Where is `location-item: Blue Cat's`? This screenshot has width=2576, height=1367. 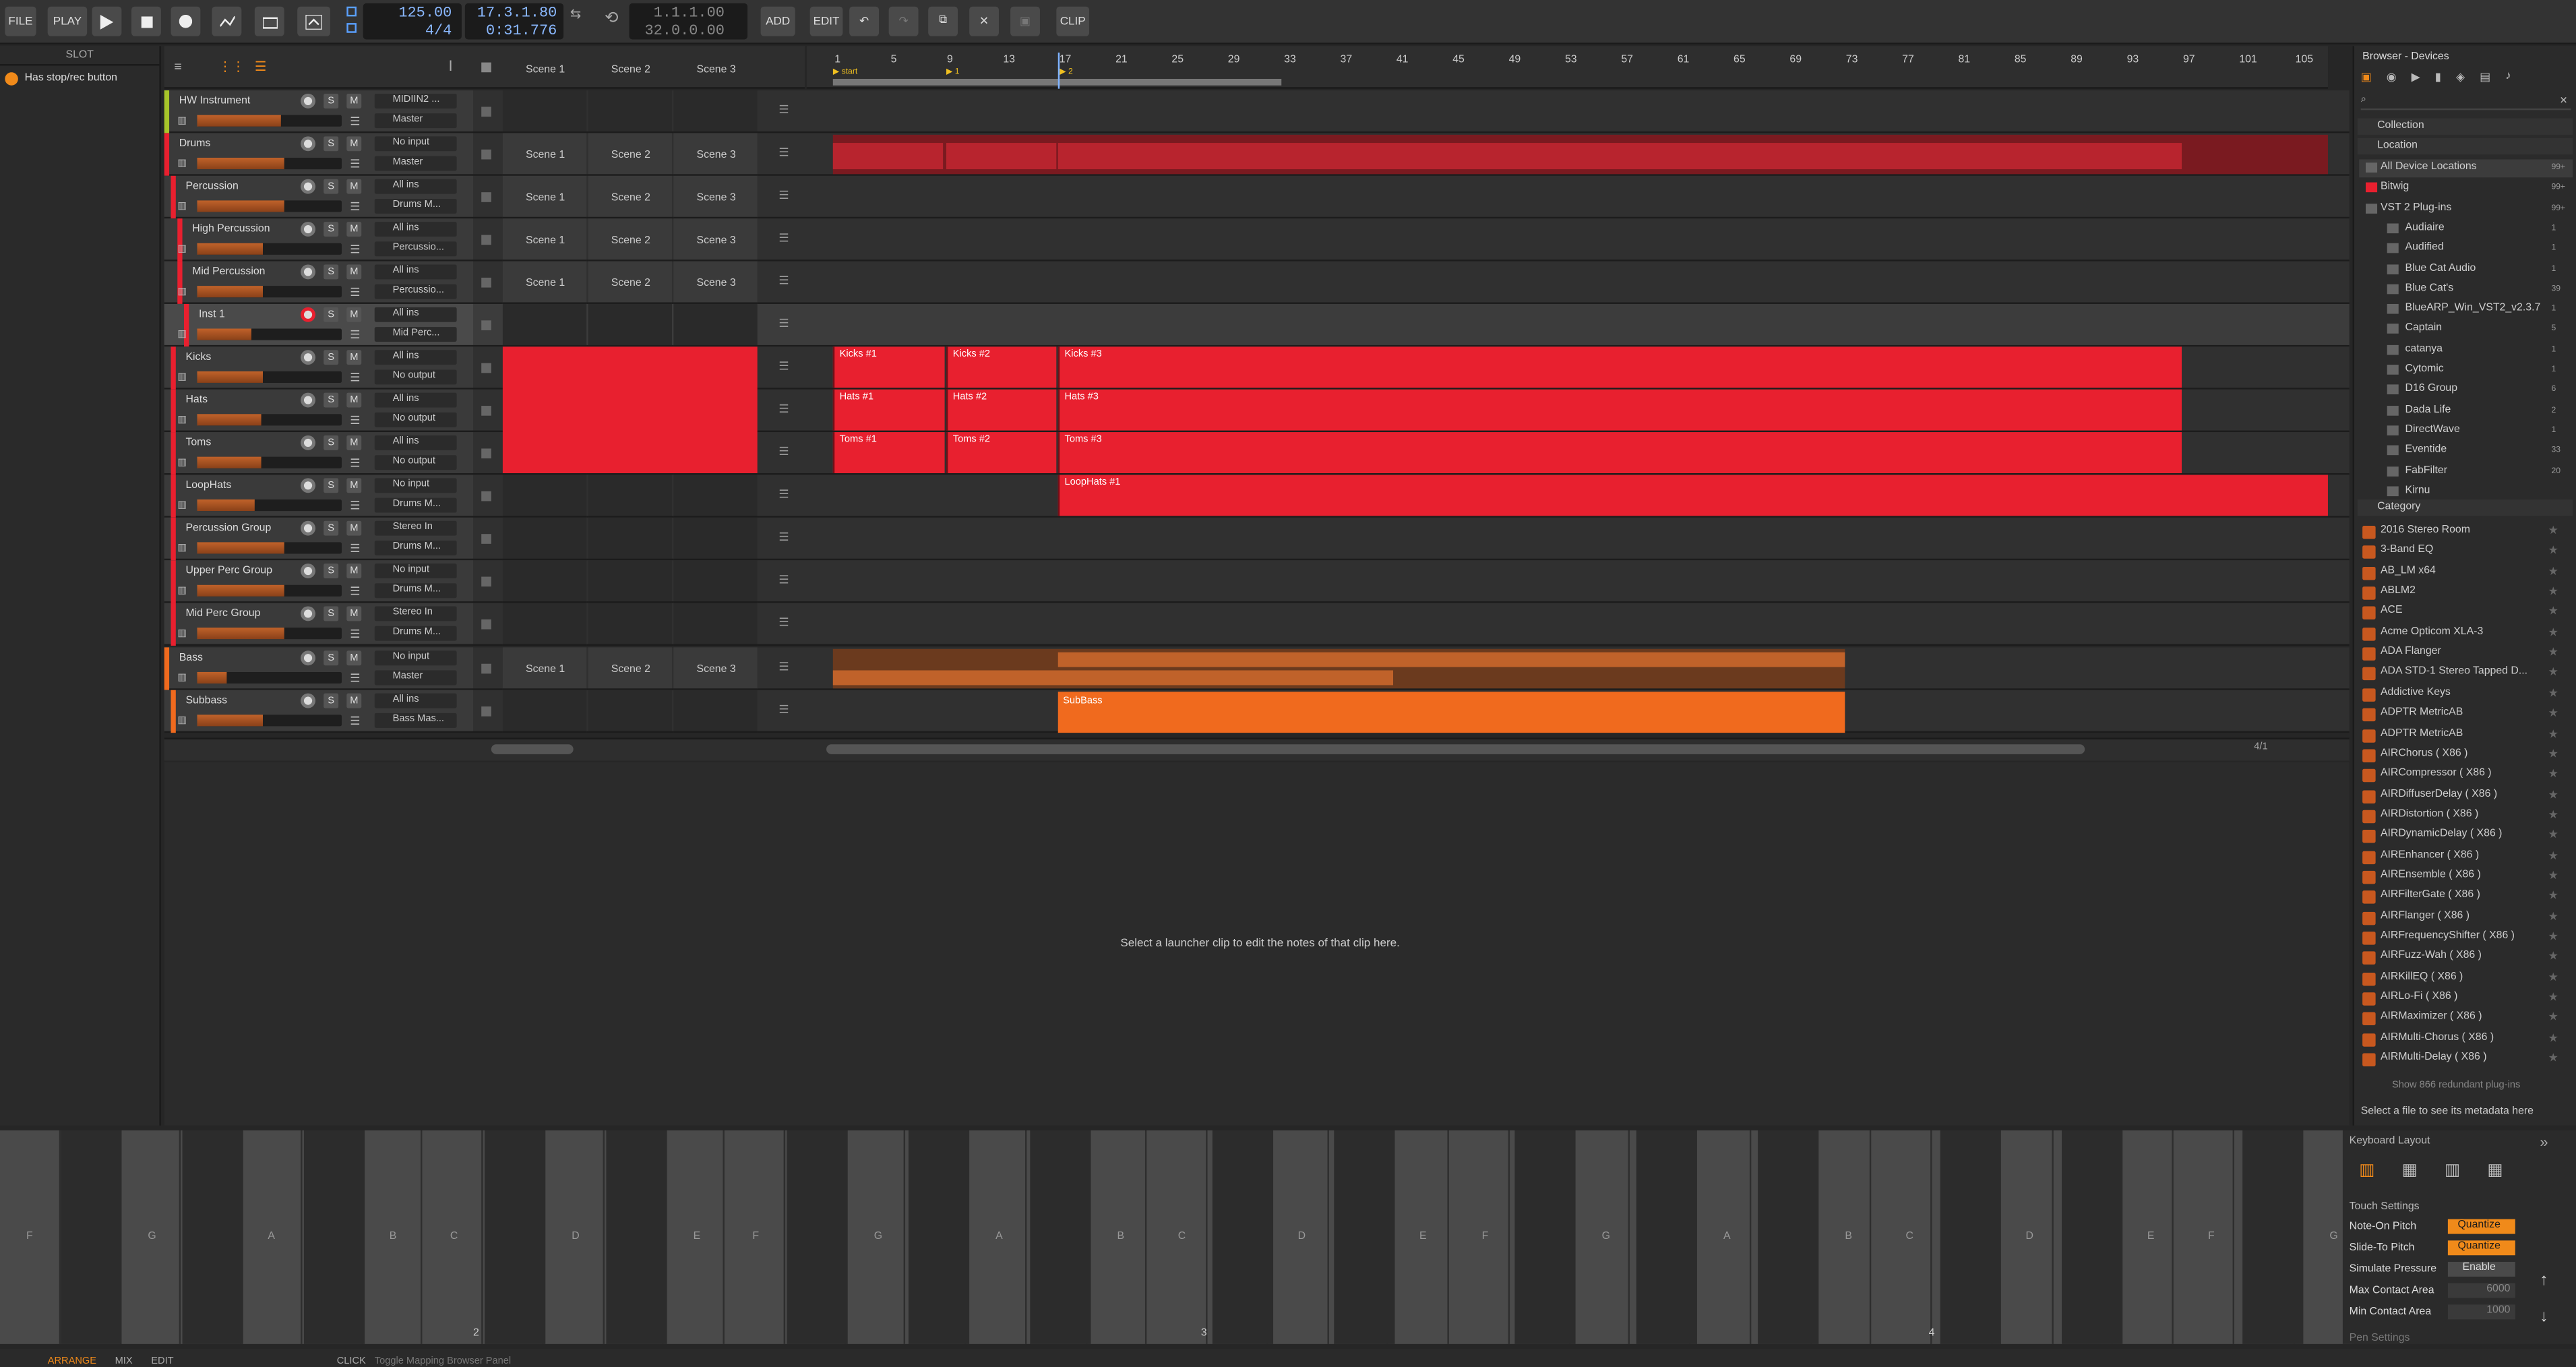
location-item: Blue Cat's is located at coordinates (2430, 288).